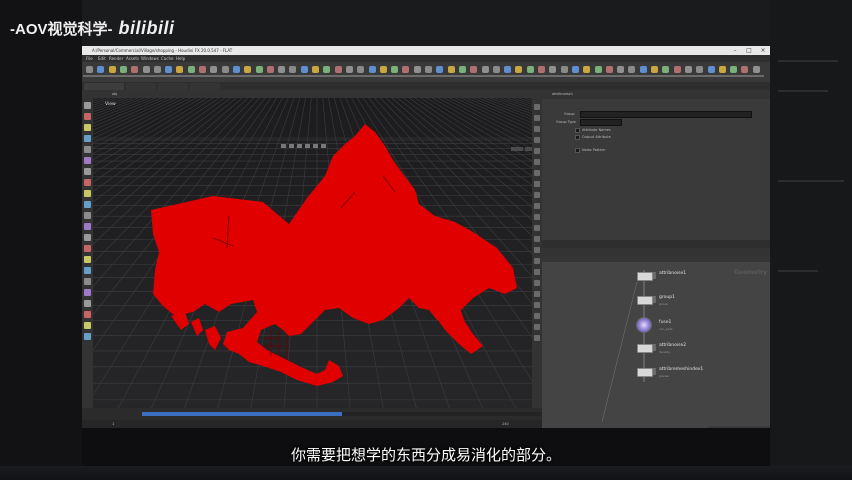  I want to click on noise-pattern-checkbox, so click(577, 150).